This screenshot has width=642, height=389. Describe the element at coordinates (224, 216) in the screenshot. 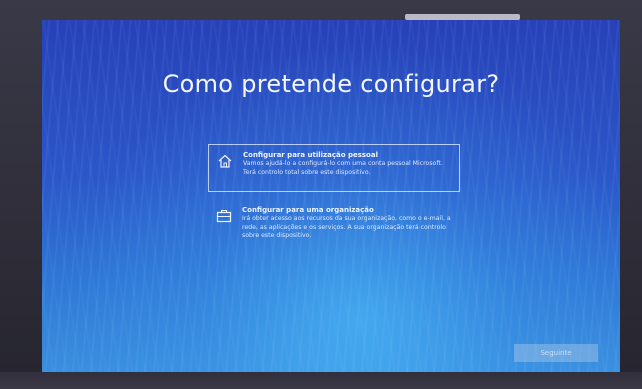

I see `briefcase-icon` at that location.